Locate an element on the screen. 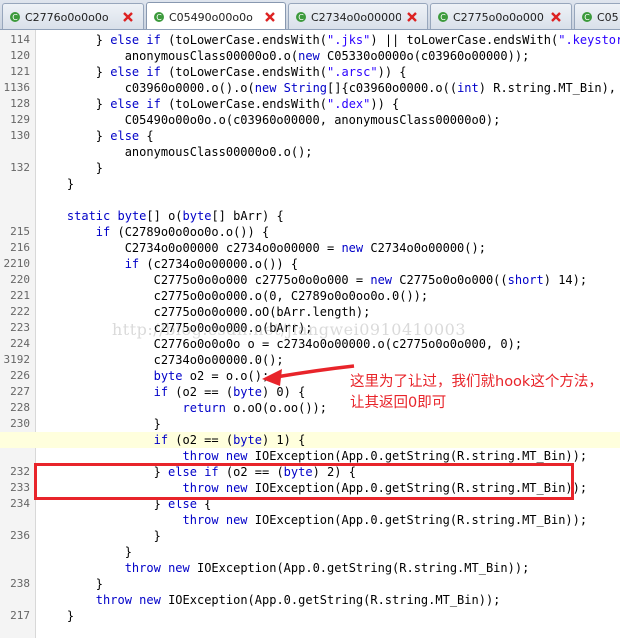 The width and height of the screenshot is (620, 638). line-number: 228 is located at coordinates (20, 407).